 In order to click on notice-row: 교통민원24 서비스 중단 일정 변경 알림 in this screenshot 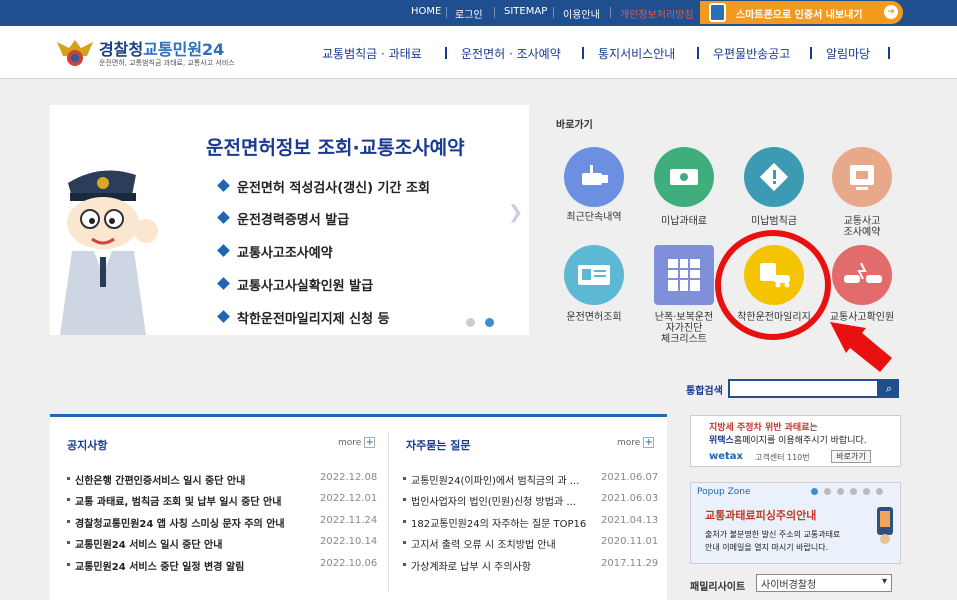, I will do `click(155, 565)`.